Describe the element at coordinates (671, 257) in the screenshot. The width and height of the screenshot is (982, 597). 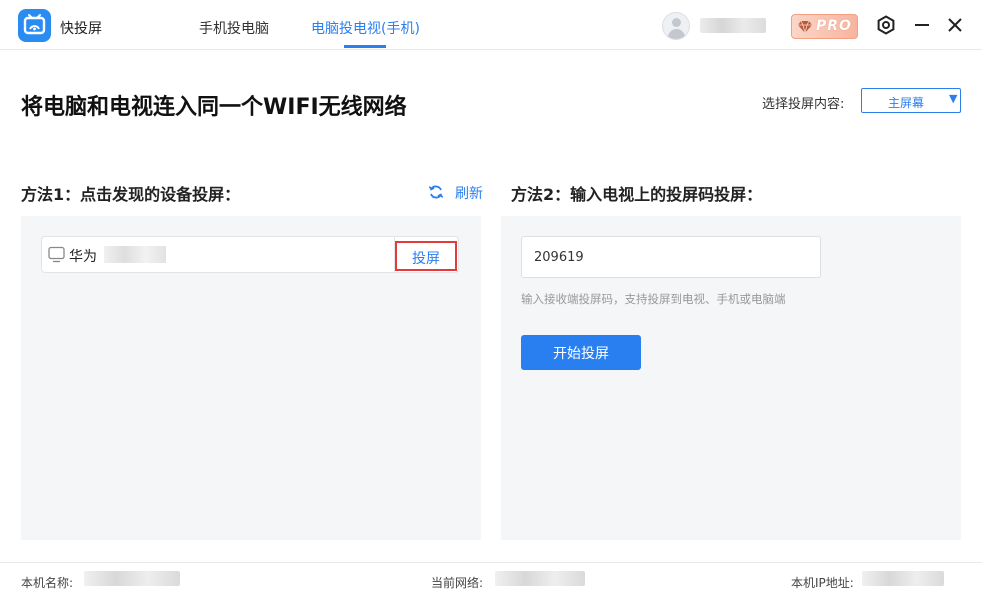
I see `cast-code-input` at that location.